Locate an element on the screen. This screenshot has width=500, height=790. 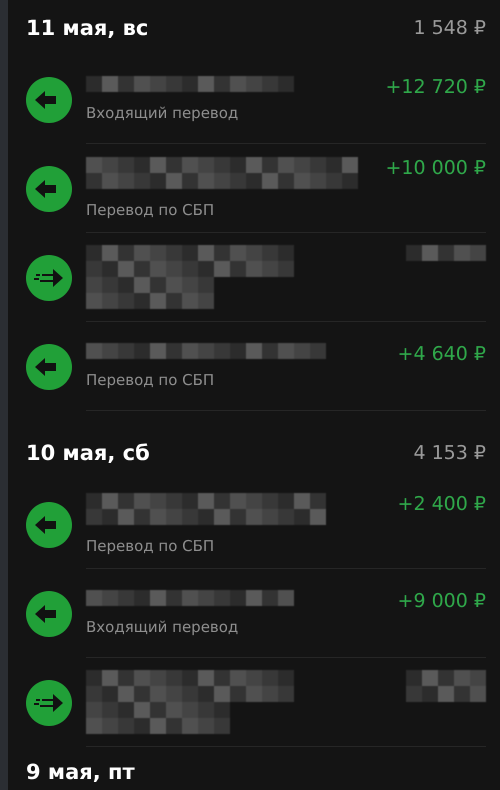
transaction-amount: +12 720 ₽ is located at coordinates (435, 87).